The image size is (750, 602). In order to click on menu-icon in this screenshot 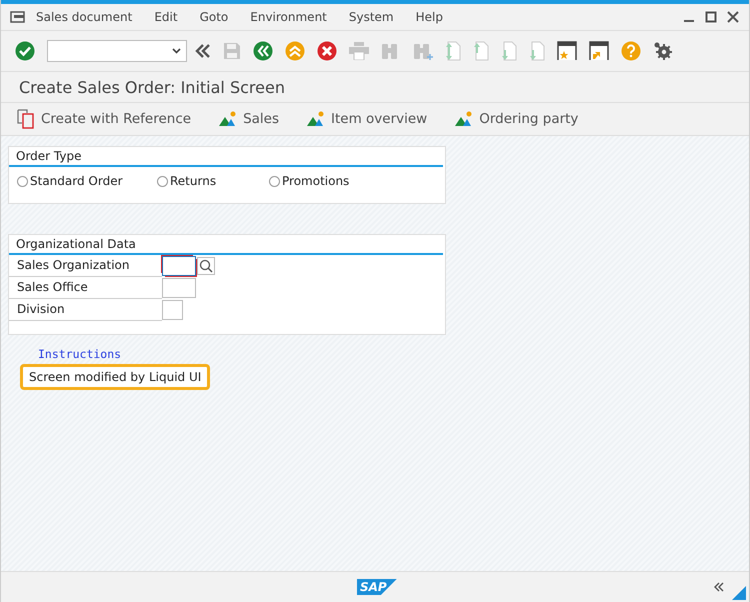, I will do `click(18, 17)`.